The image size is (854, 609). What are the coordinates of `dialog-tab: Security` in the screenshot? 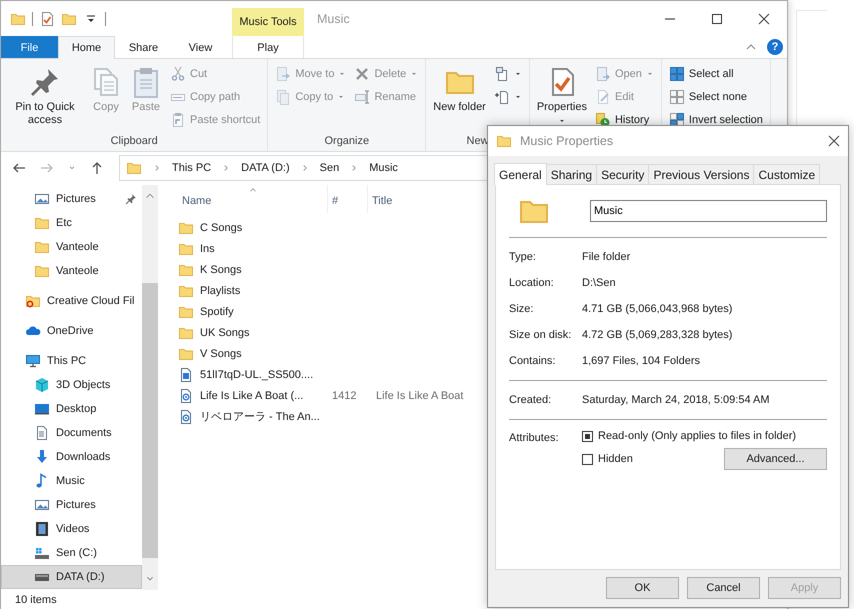 It's located at (623, 174).